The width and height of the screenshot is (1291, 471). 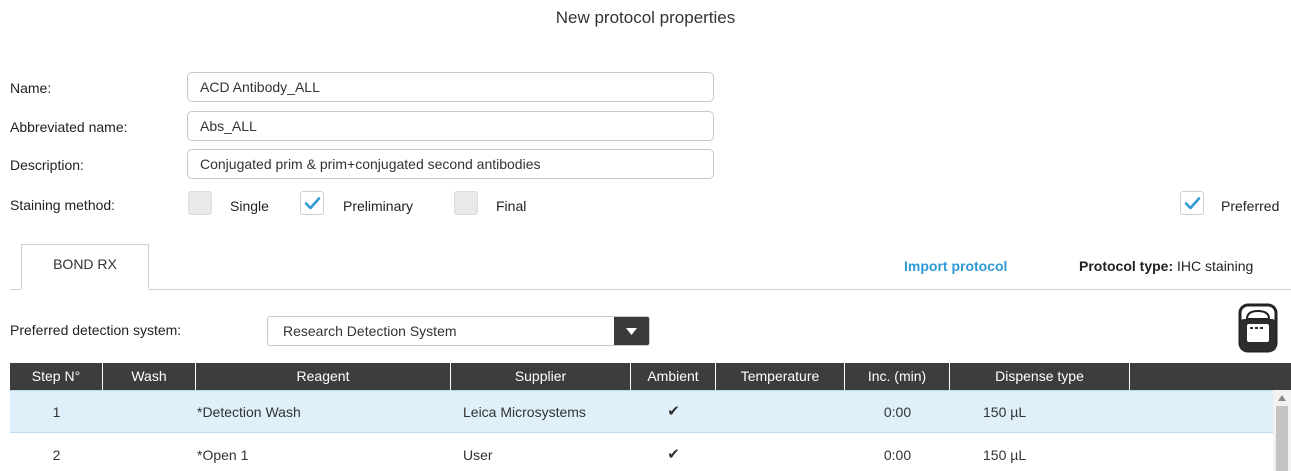 I want to click on abbreviated-name-field: Abs_ALL, so click(x=450, y=126).